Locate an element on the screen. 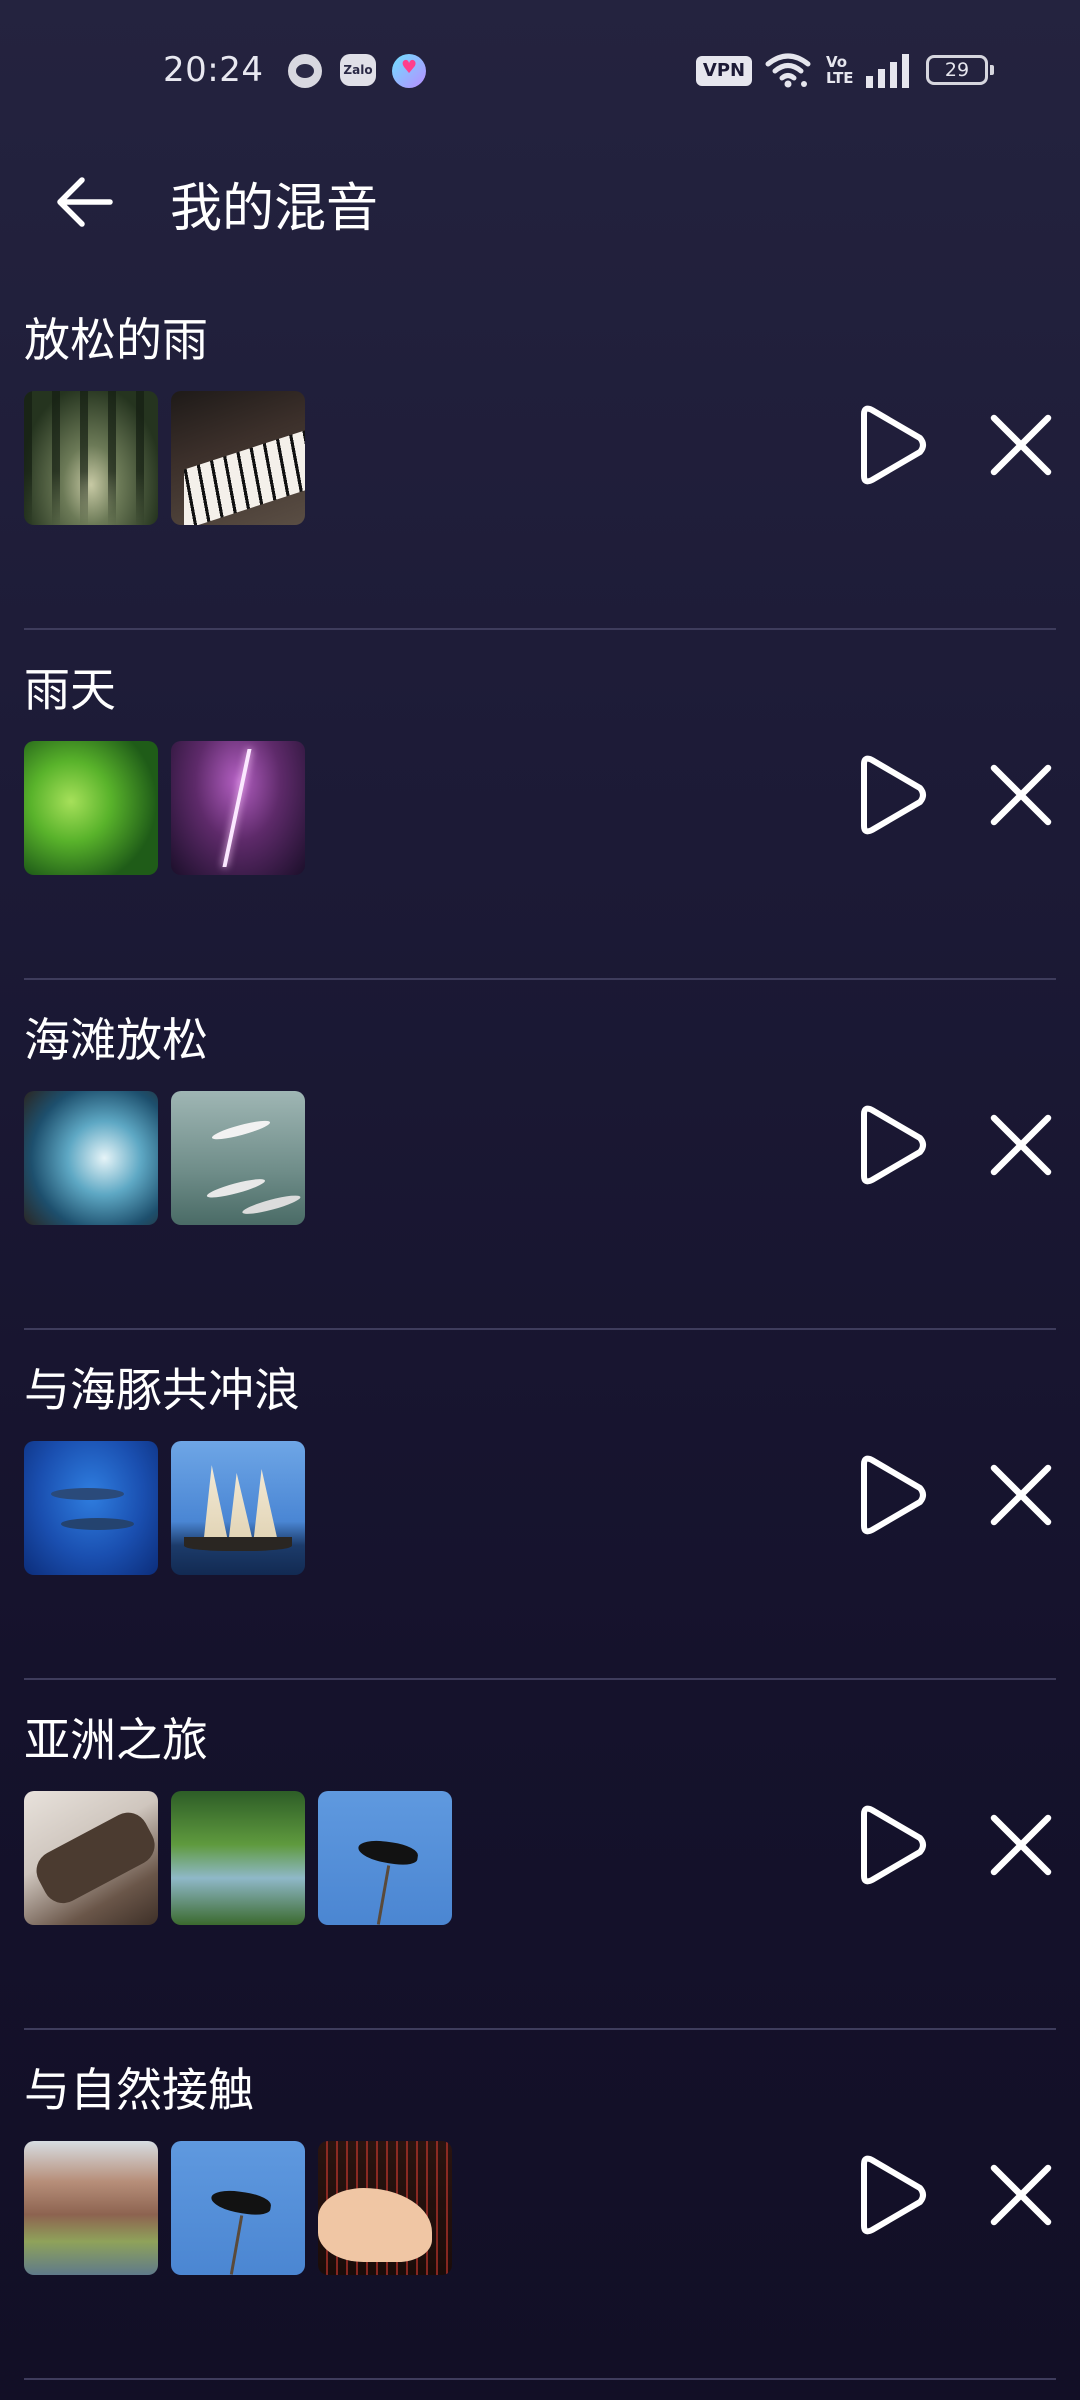  green-leaves-rain-thumbnail is located at coordinates (91, 808).